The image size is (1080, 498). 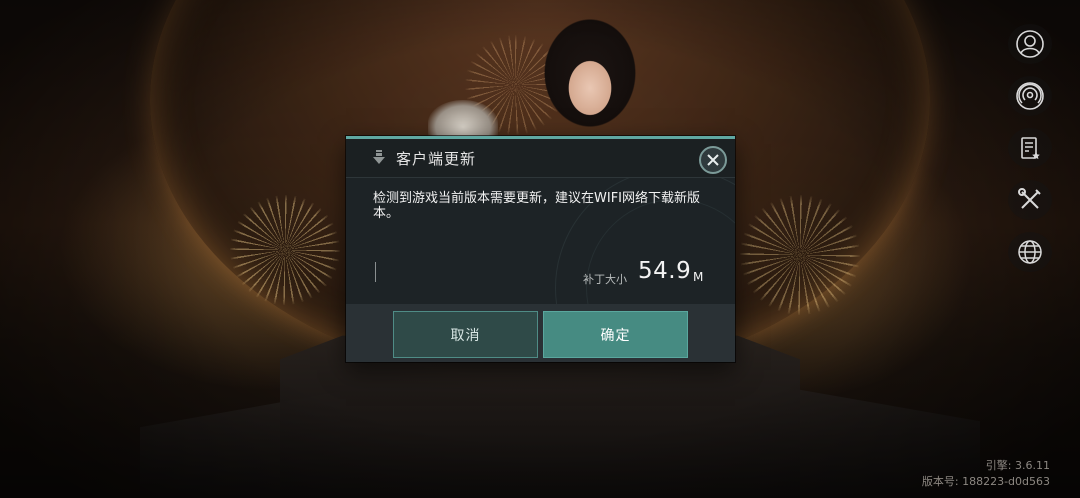 I want to click on tools-button, so click(x=1030, y=200).